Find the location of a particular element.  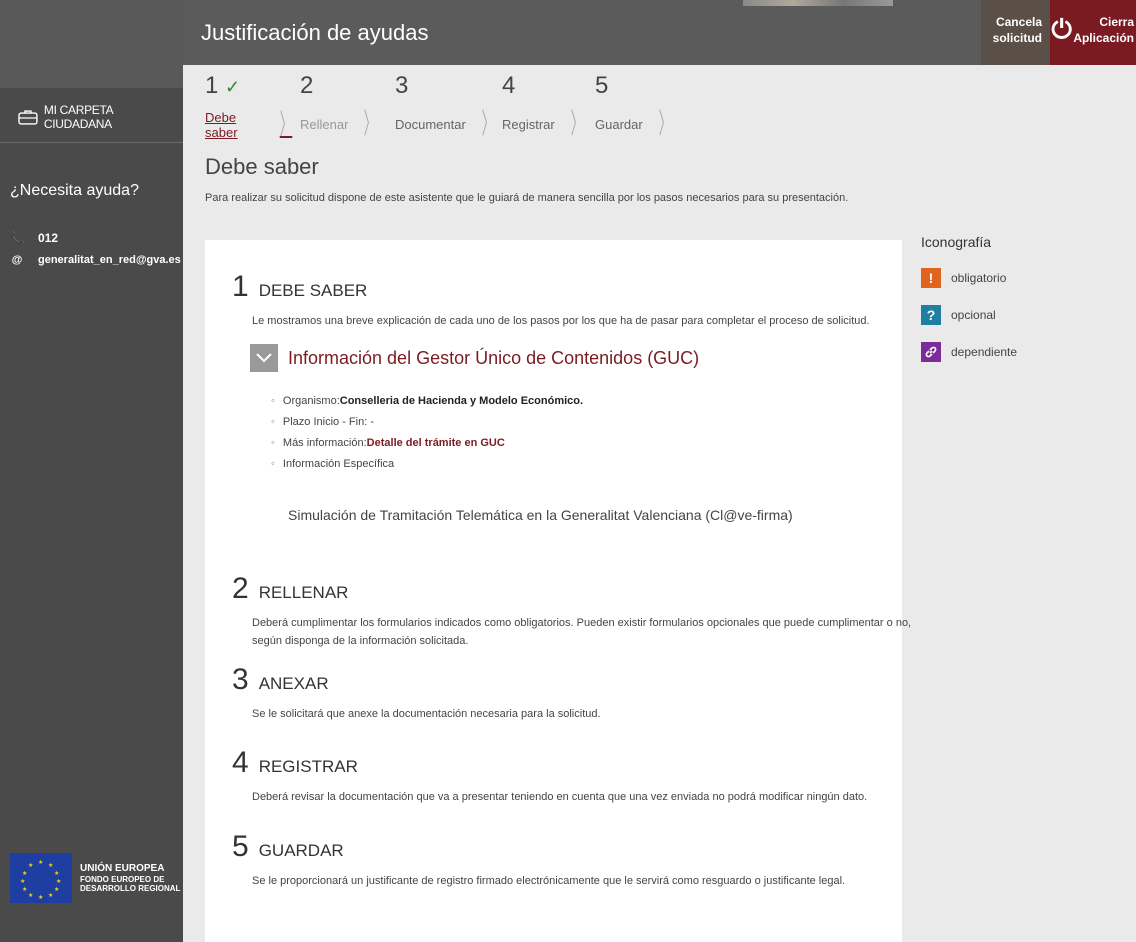

section-title: GUARDAR is located at coordinates (301, 850).